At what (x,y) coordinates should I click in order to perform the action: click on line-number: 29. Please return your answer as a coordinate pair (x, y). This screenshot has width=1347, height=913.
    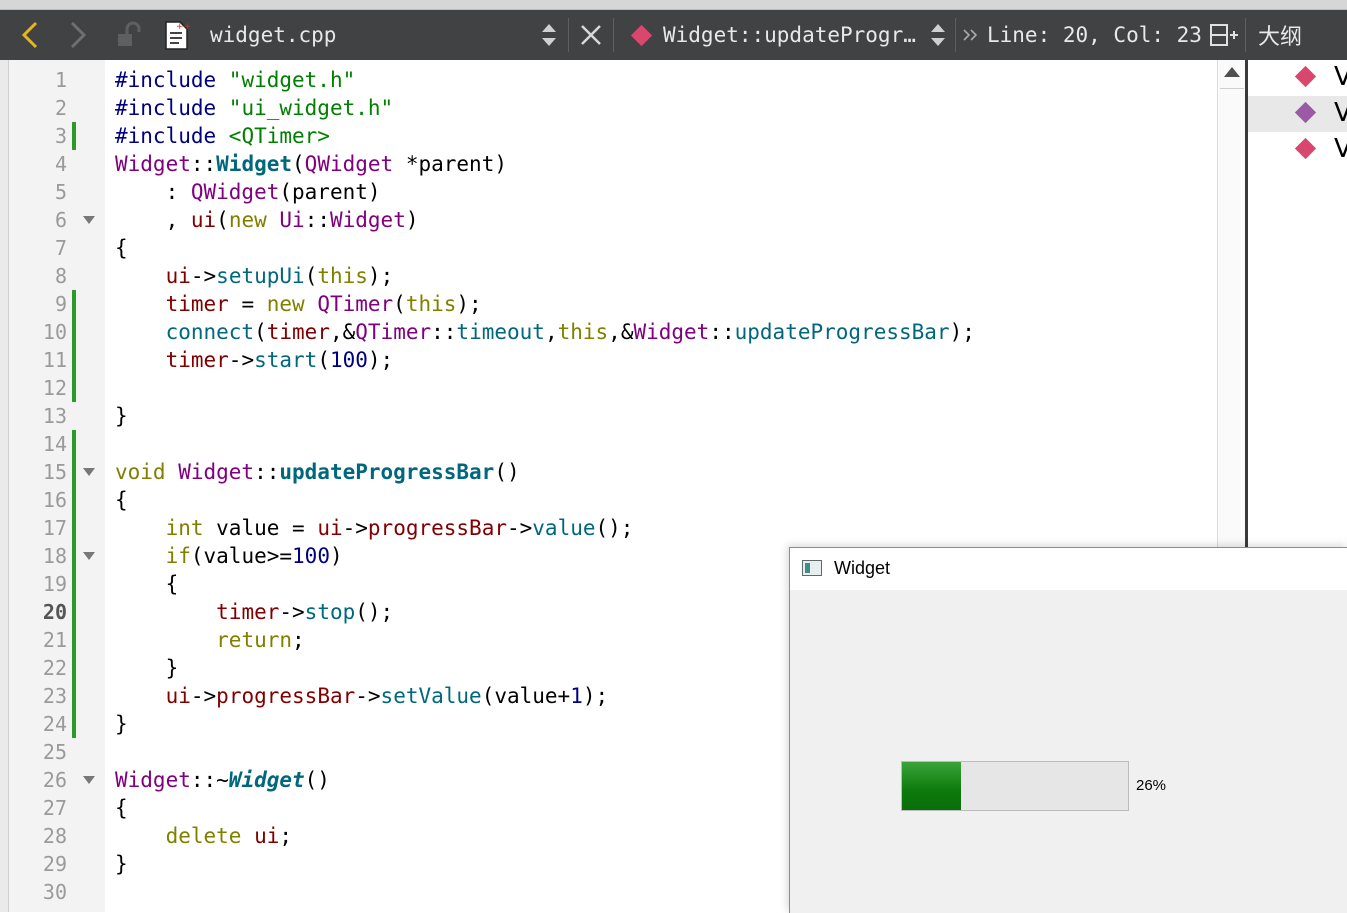
    Looking at the image, I should click on (54, 864).